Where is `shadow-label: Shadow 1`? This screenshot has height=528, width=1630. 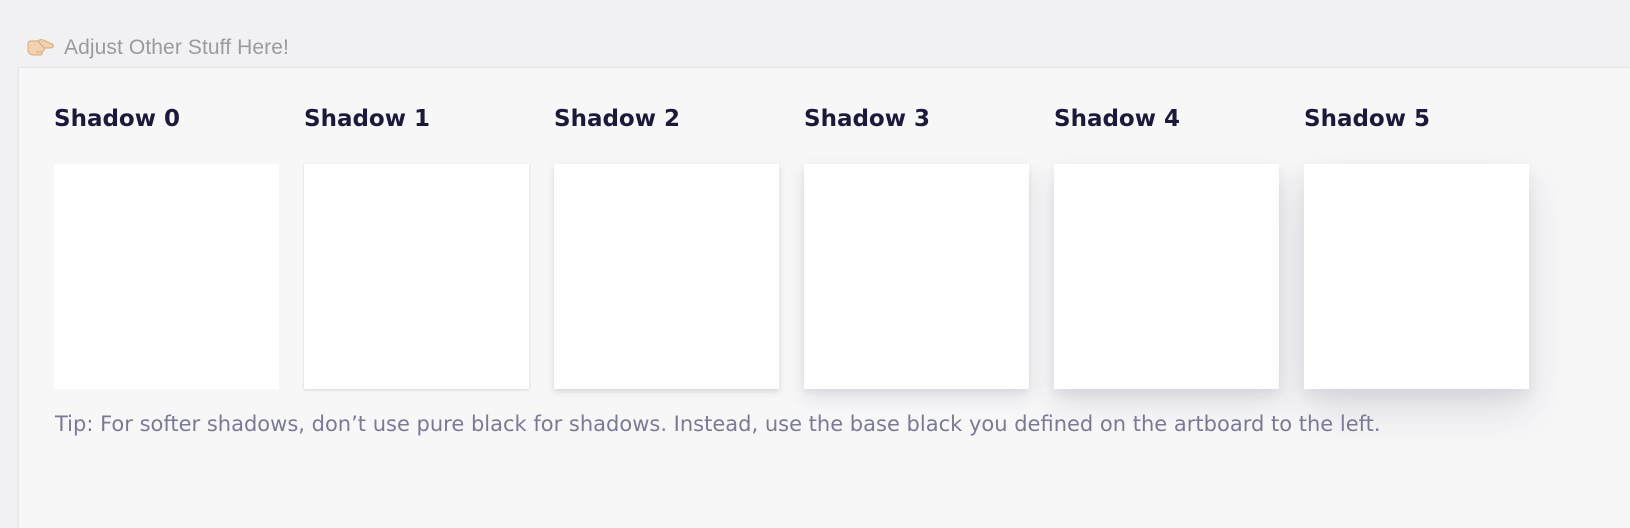
shadow-label: Shadow 1 is located at coordinates (367, 119).